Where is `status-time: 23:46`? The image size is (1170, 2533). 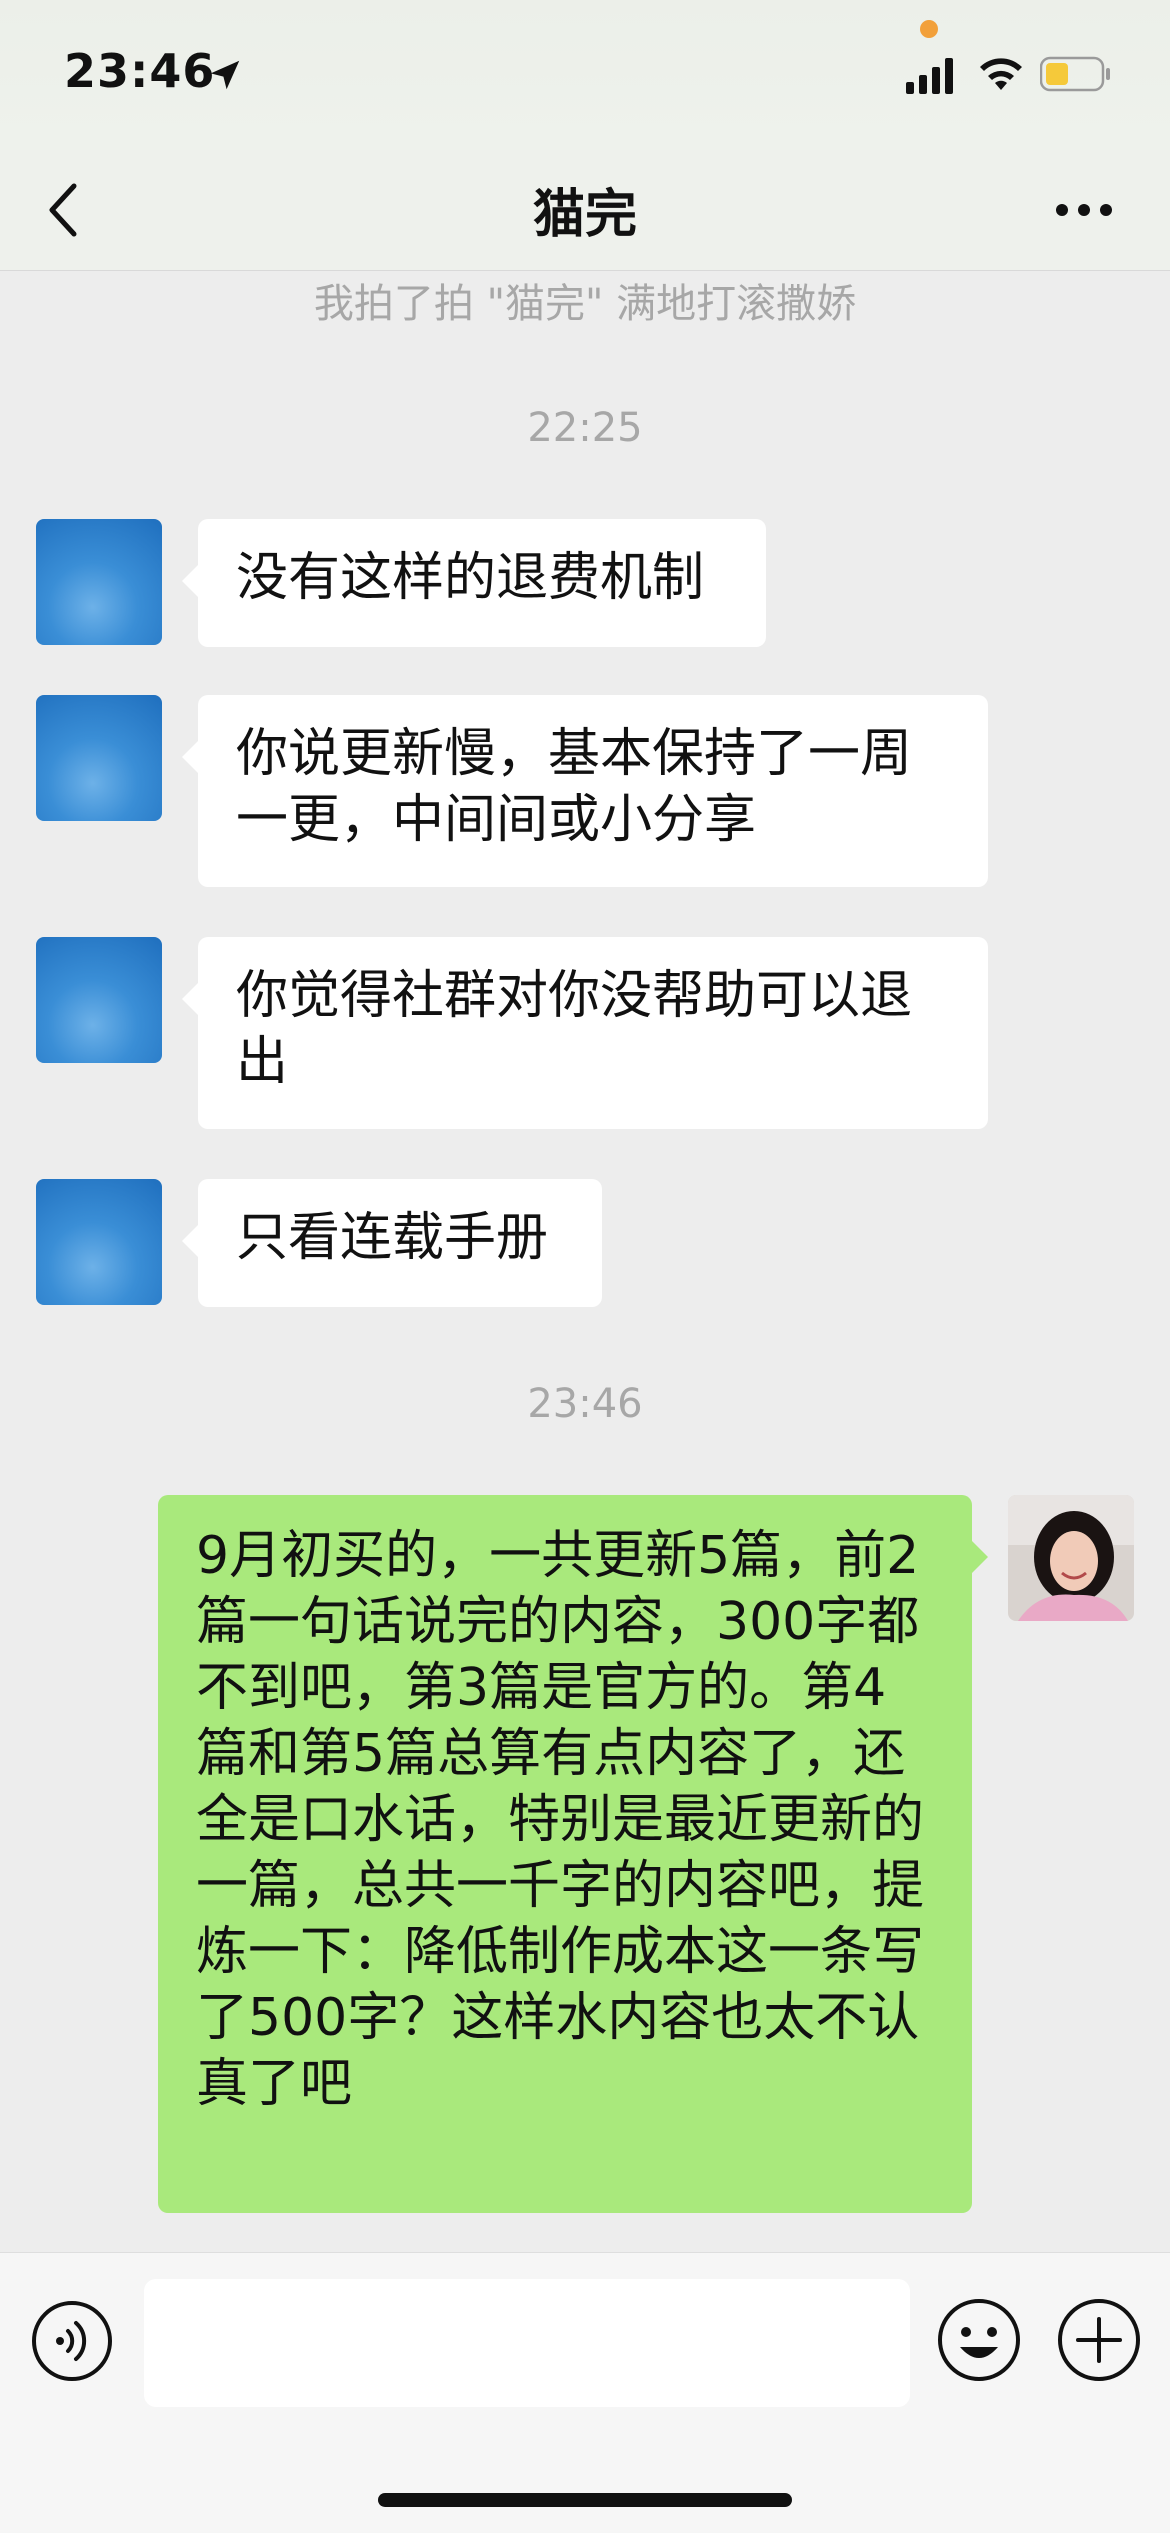
status-time: 23:46 is located at coordinates (140, 71).